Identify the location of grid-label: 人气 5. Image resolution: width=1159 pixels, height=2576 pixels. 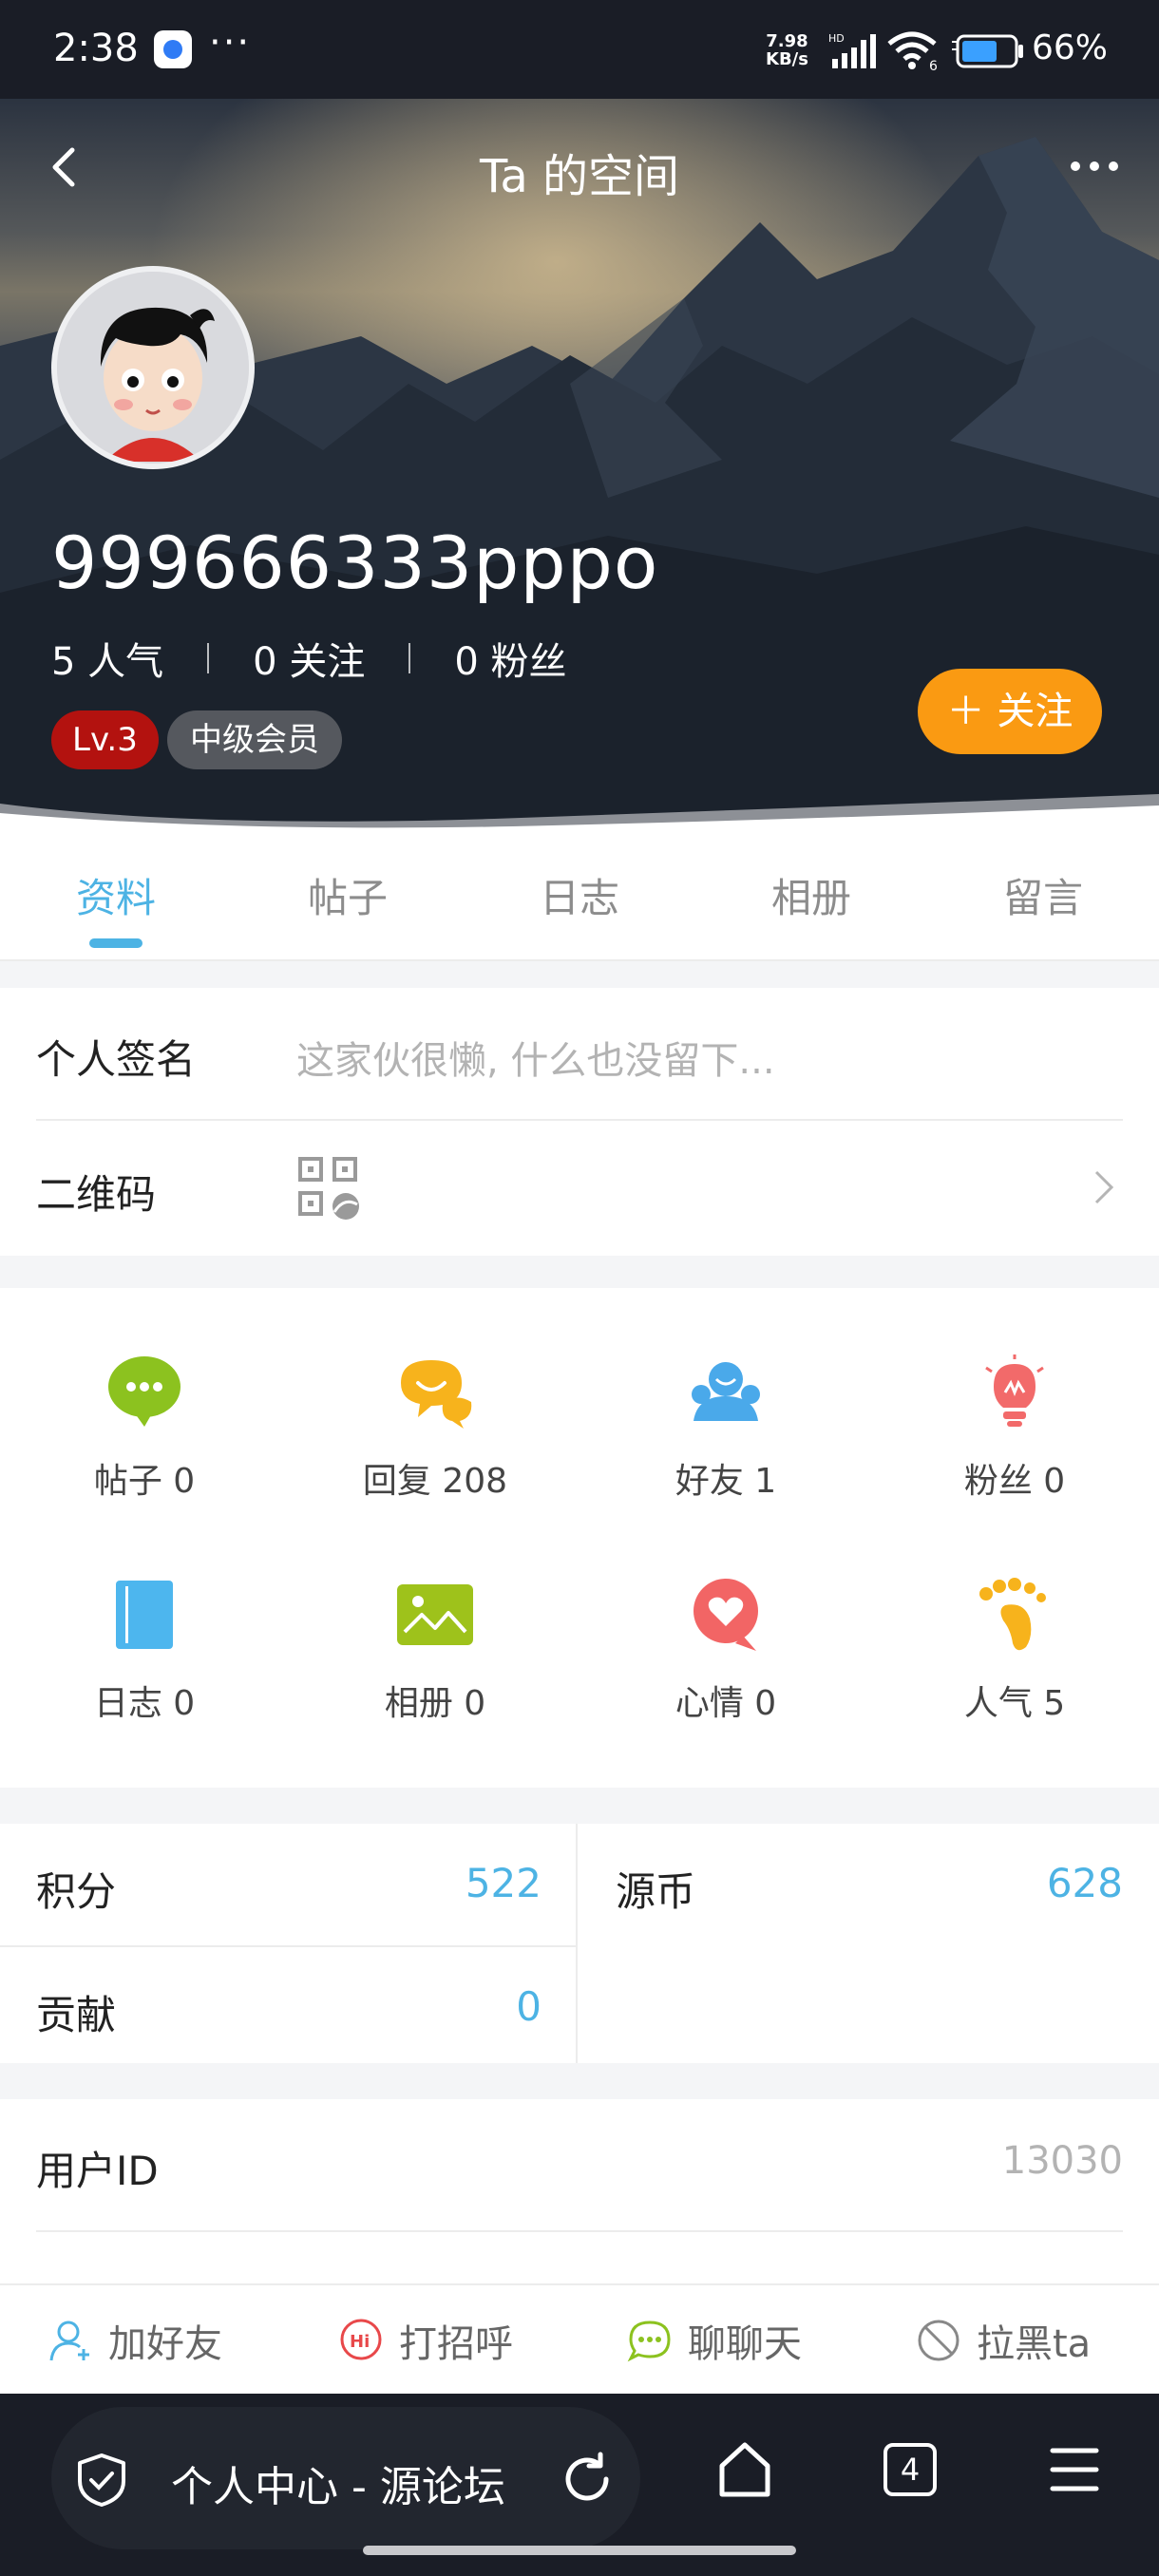
(1014, 1703).